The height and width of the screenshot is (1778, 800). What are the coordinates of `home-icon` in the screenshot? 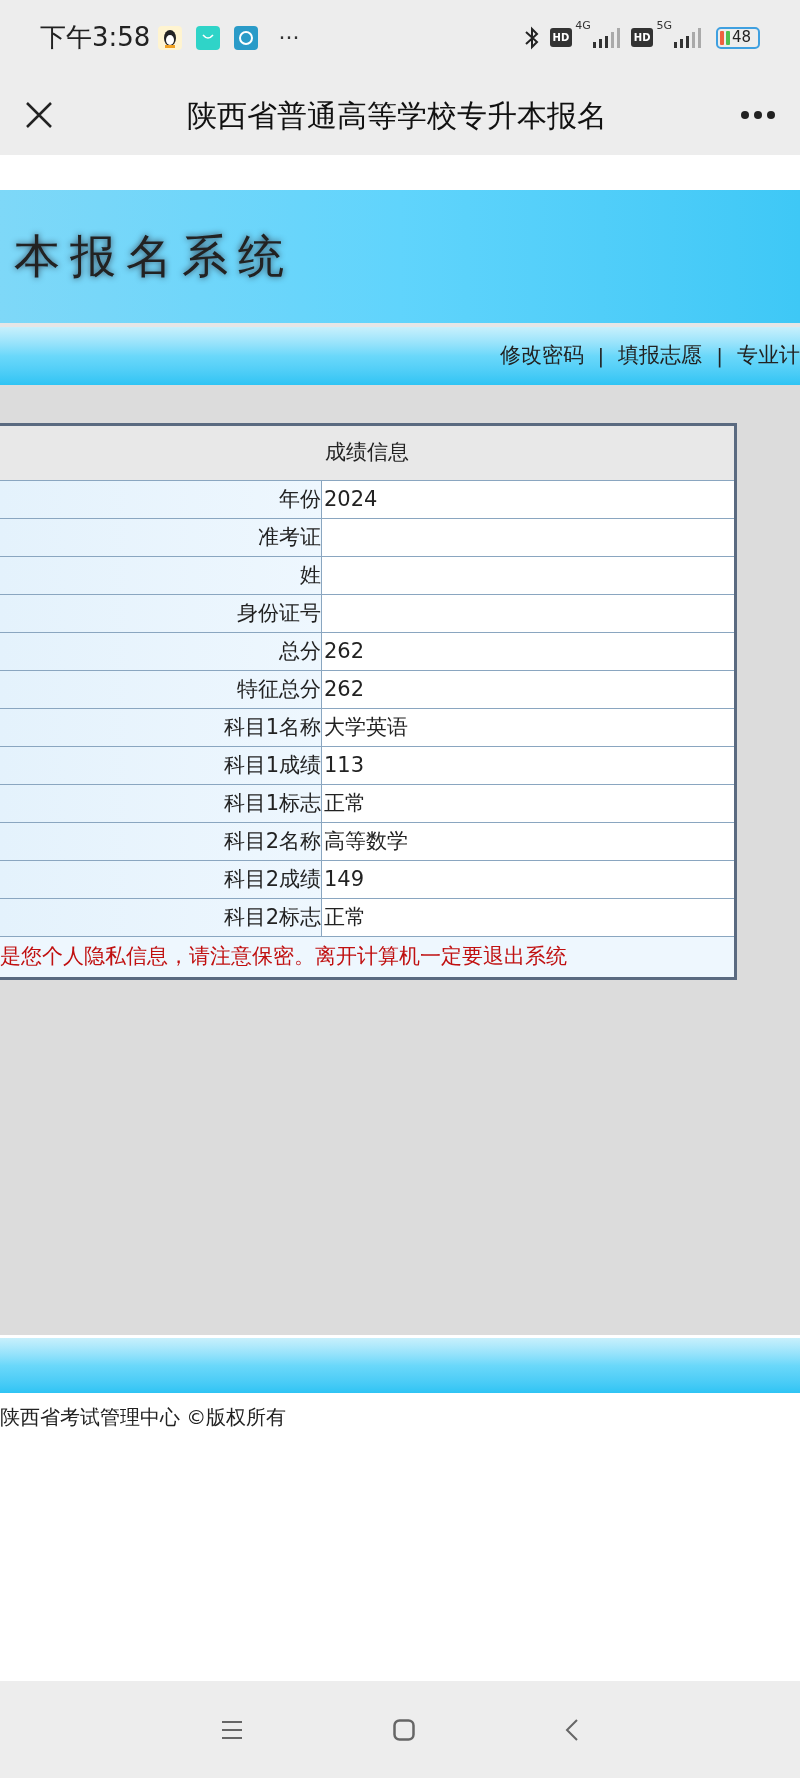 It's located at (404, 1729).